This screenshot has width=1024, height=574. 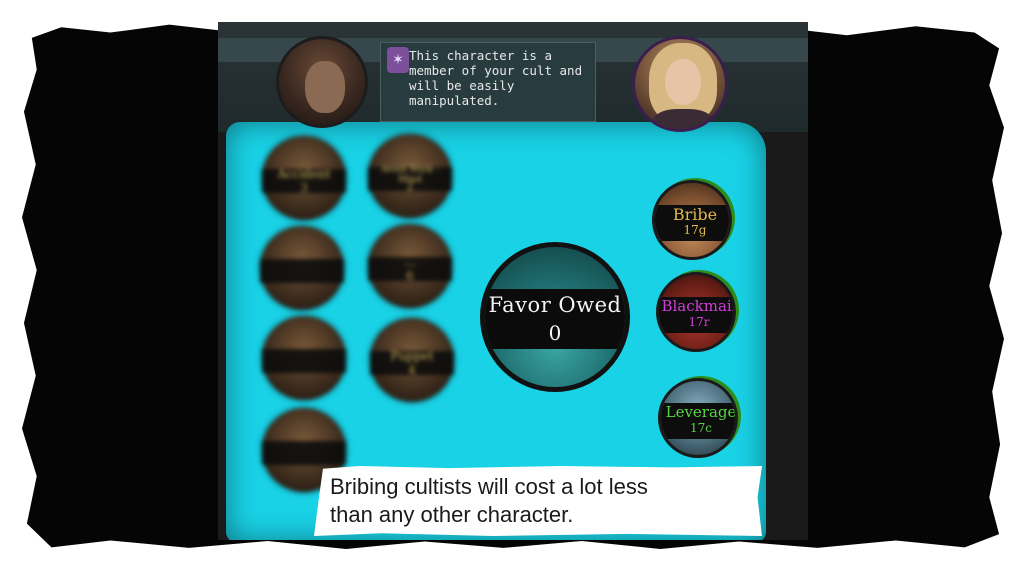 I want to click on option-token-six: ... 6, so click(x=410, y=266).